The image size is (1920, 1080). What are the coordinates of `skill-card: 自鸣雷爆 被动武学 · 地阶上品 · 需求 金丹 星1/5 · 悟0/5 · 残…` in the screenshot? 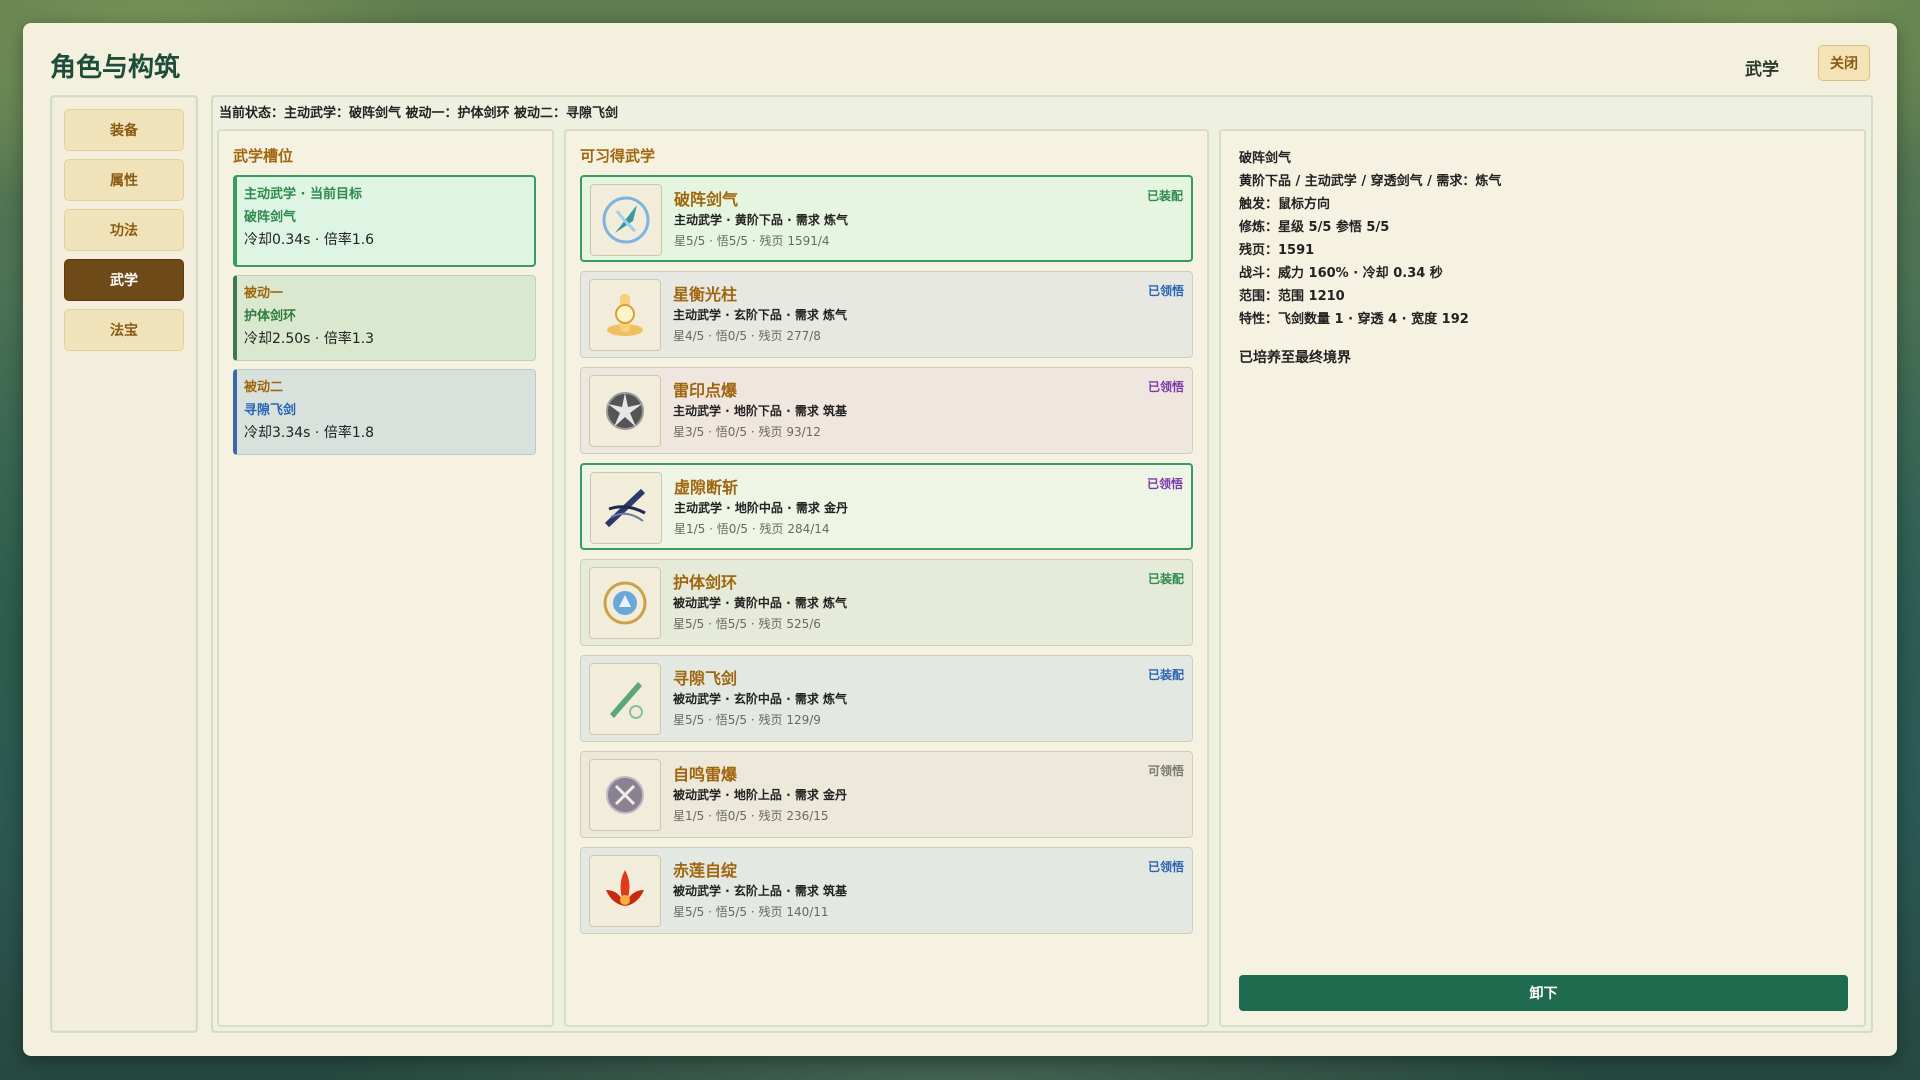 It's located at (886, 794).